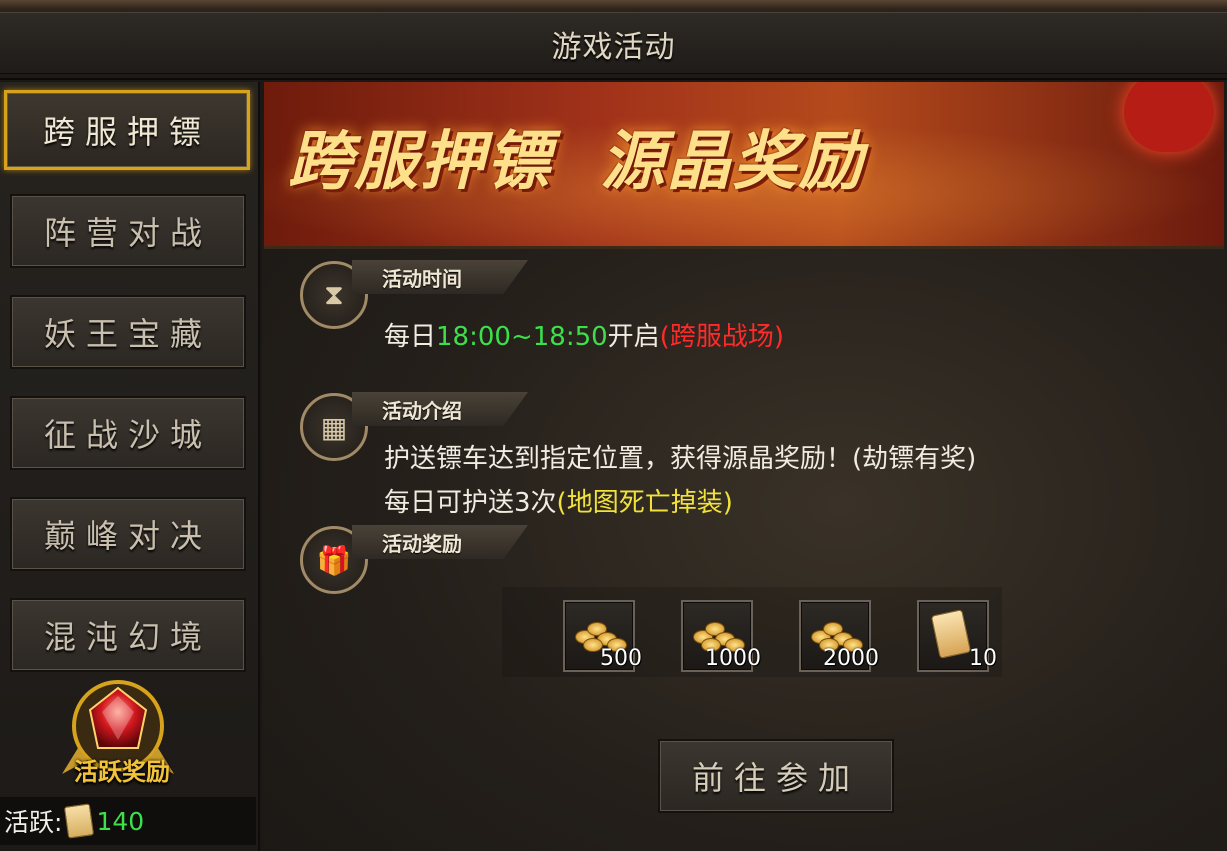 The width and height of the screenshot is (1227, 851). Describe the element at coordinates (440, 277) in the screenshot. I see `section-tag-time: 活动时间` at that location.